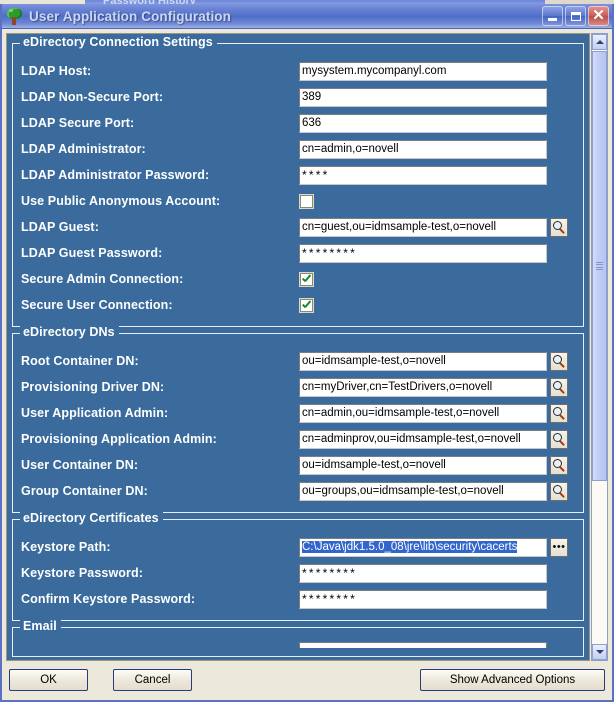  I want to click on text-input: 636, so click(423, 123).